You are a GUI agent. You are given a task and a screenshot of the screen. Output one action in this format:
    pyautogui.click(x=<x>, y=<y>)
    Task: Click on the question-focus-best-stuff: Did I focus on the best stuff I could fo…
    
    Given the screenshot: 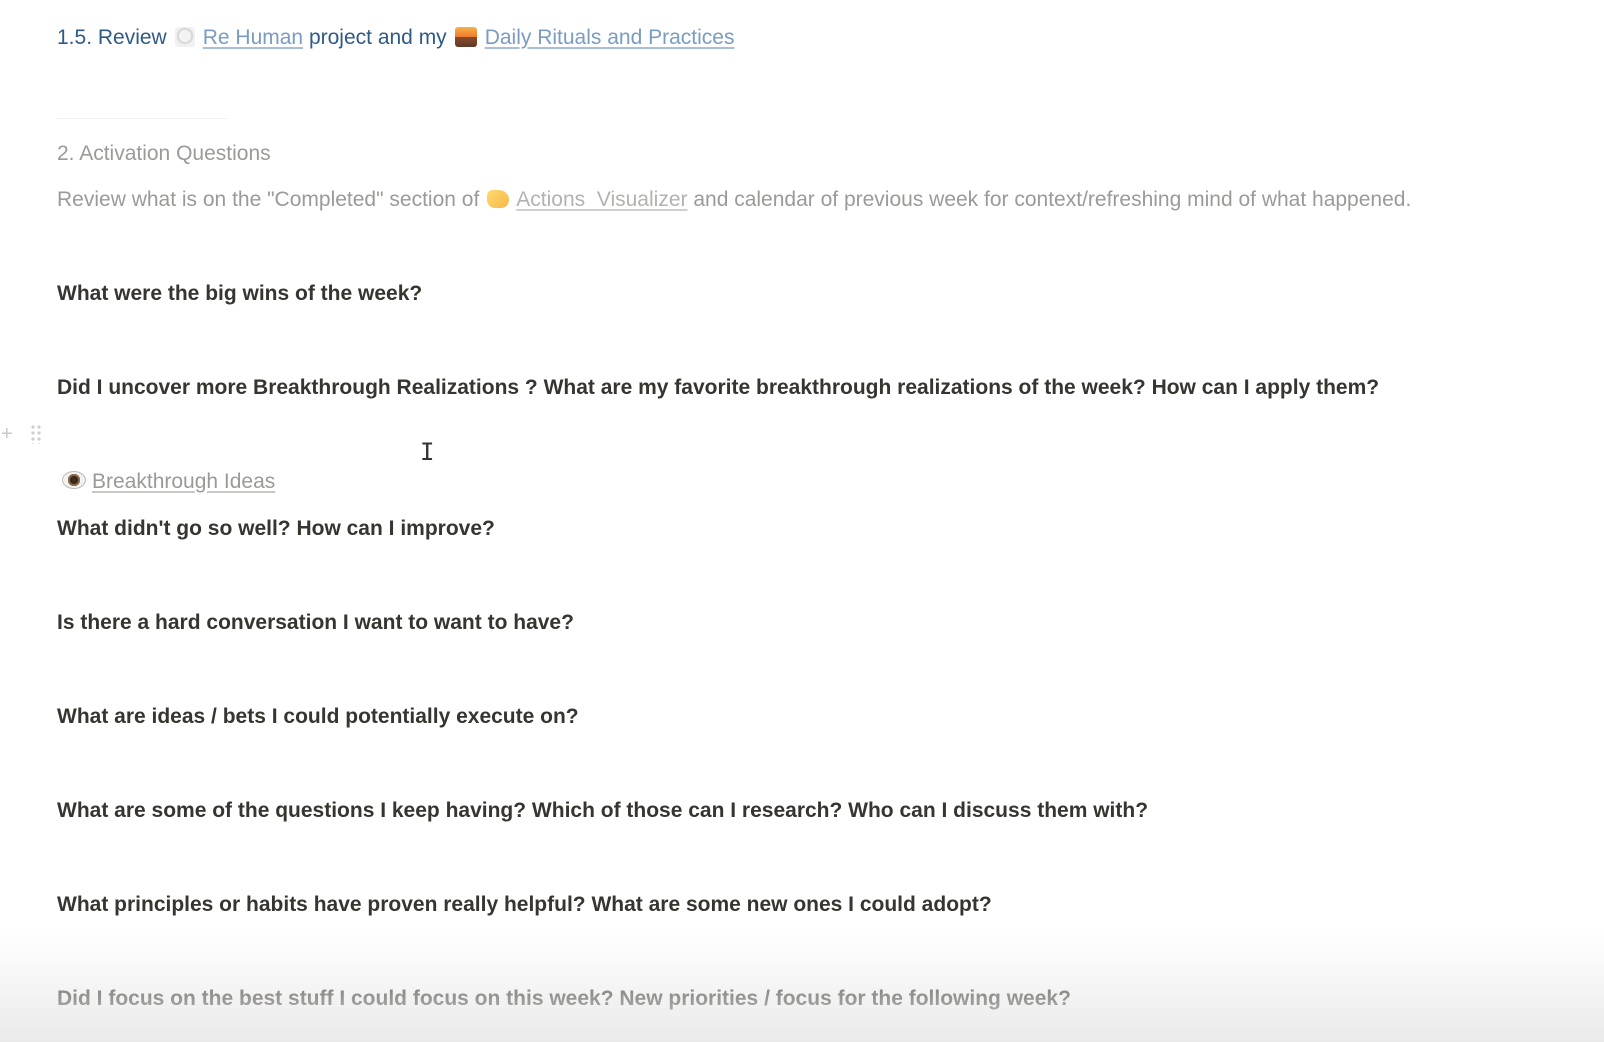 What is the action you would take?
    pyautogui.click(x=564, y=999)
    